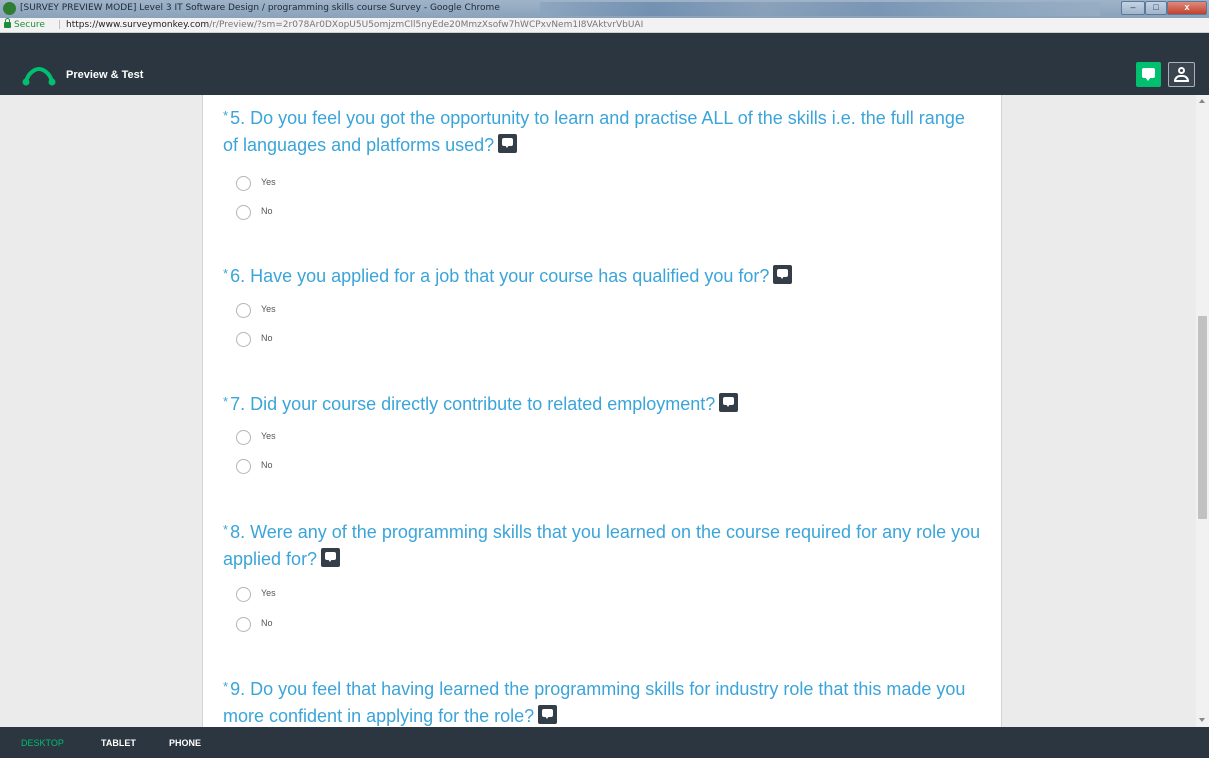 The height and width of the screenshot is (758, 1209). I want to click on maximize-button: □, so click(1156, 8).